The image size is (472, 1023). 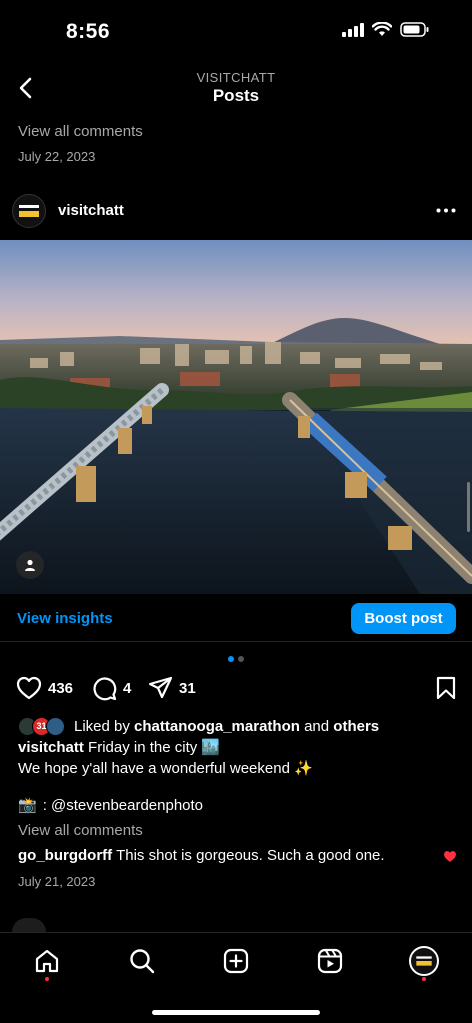 What do you see at coordinates (154, 747) in the screenshot?
I see `caption-line-1: Friday in the city 🏙️` at bounding box center [154, 747].